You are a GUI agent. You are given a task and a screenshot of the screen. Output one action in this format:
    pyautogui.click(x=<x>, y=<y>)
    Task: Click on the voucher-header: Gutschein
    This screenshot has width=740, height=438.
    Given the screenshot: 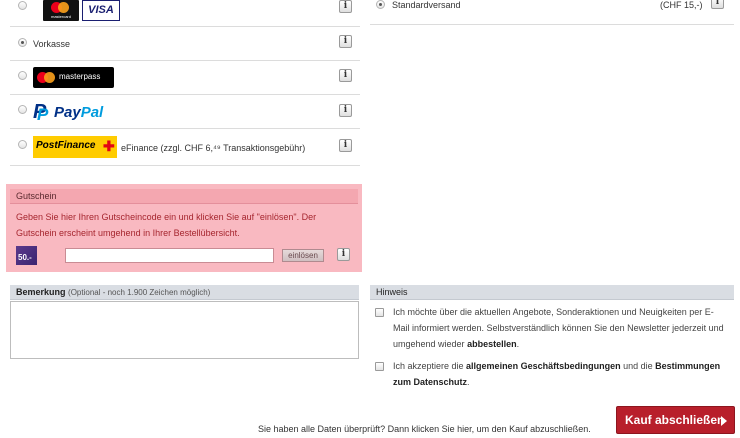 What is the action you would take?
    pyautogui.click(x=184, y=196)
    